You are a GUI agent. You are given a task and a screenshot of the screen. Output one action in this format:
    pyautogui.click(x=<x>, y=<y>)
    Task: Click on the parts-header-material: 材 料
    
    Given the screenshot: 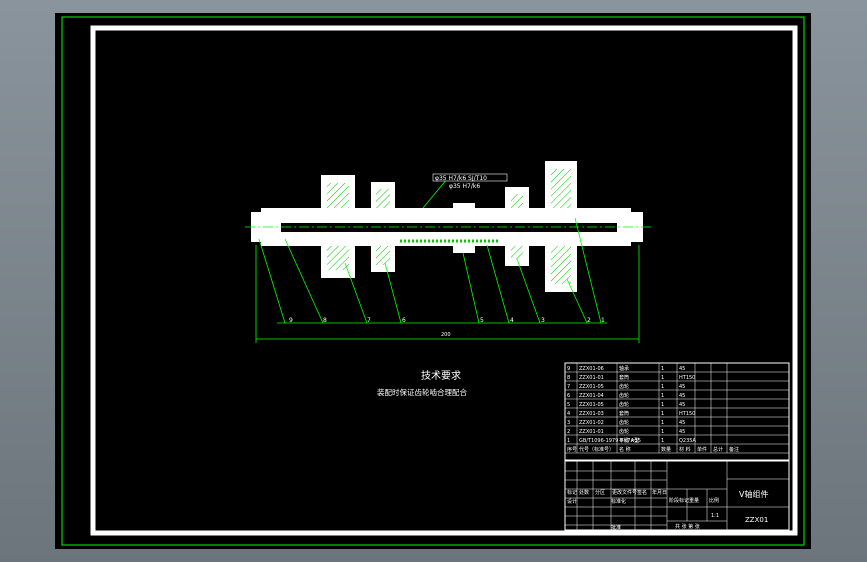 What is the action you would take?
    pyautogui.click(x=685, y=449)
    